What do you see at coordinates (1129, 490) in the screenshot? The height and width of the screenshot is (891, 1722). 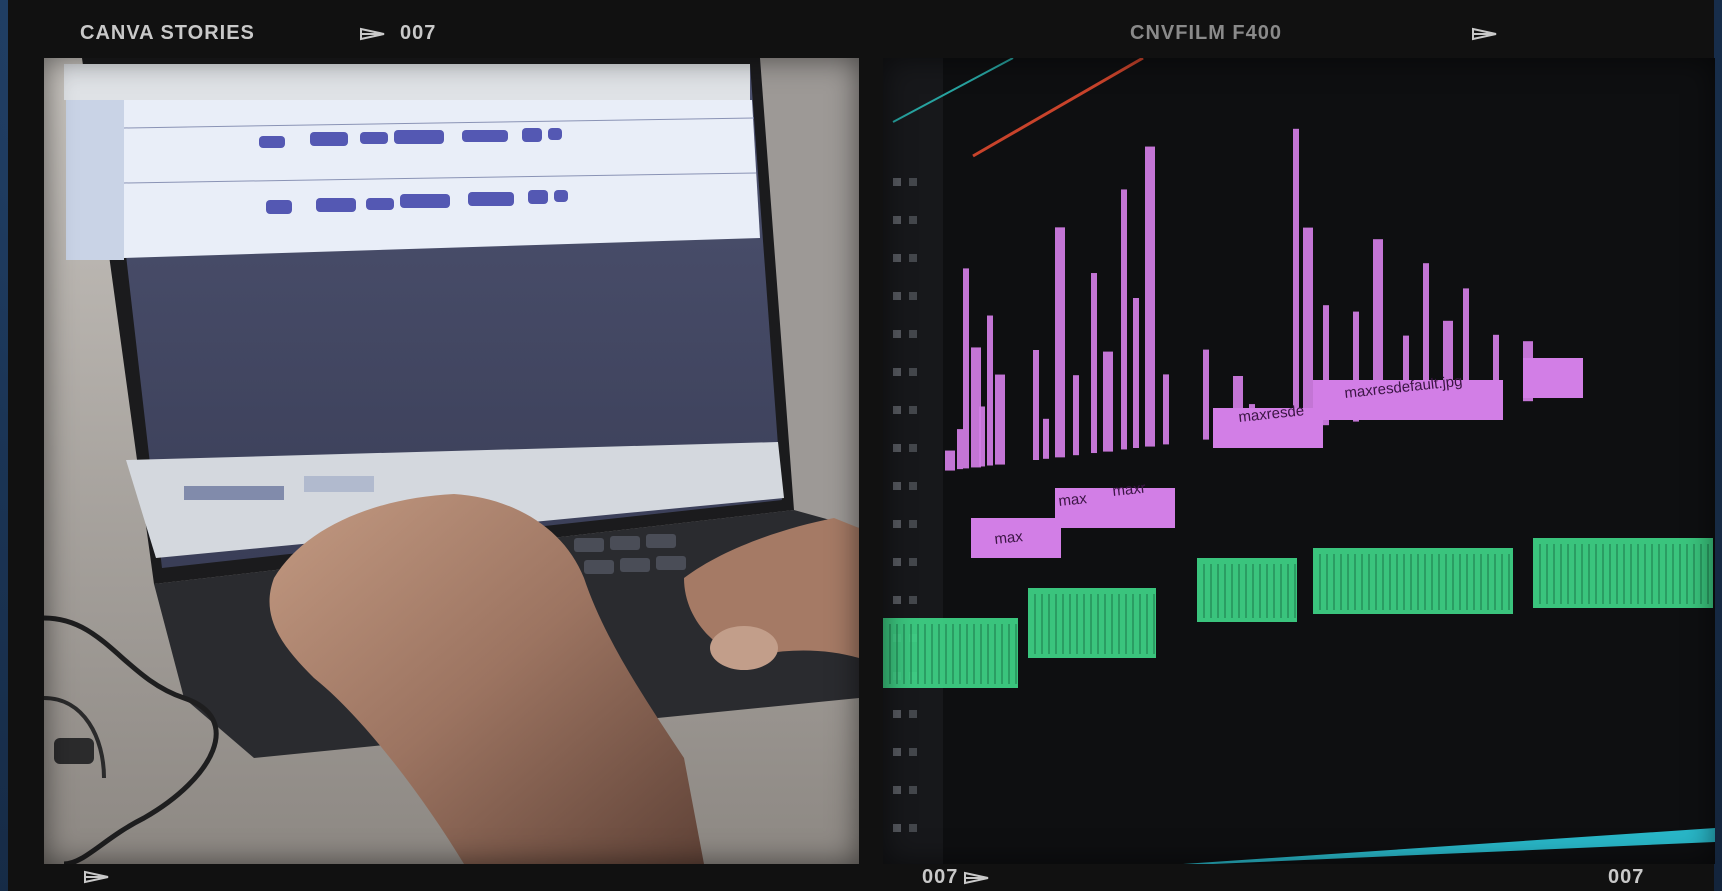 I see `clip-label: maxr` at bounding box center [1129, 490].